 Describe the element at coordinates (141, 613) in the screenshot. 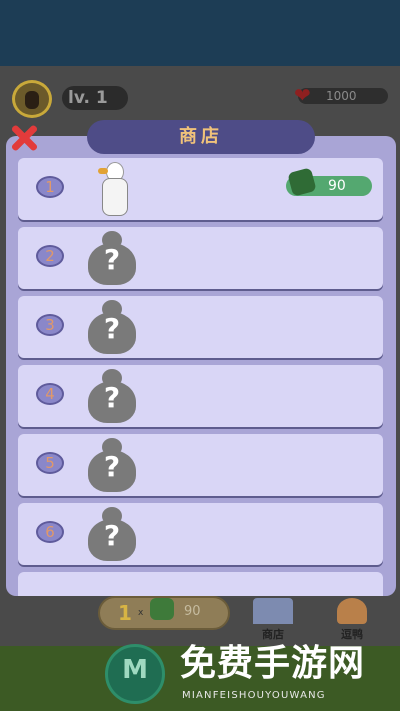

I see `multiply-sign: x` at that location.